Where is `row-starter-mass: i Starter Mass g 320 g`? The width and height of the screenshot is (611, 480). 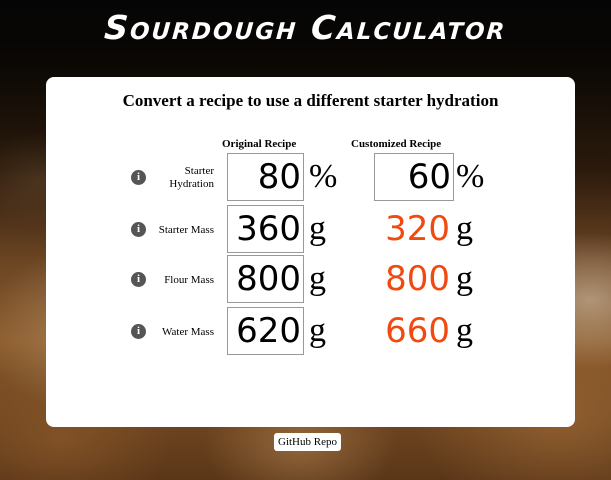 row-starter-mass: i Starter Mass g 320 g is located at coordinates (310, 230).